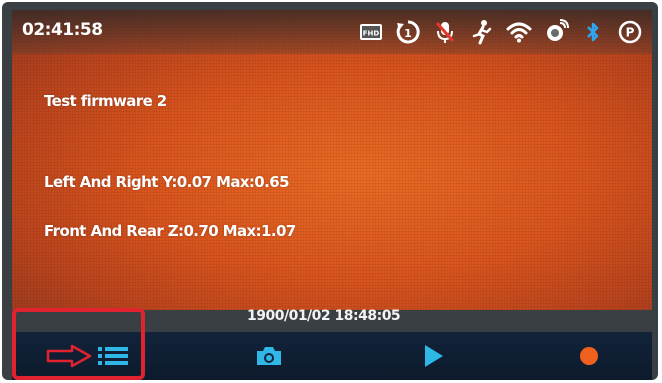  Describe the element at coordinates (482, 32) in the screenshot. I see `motion-detection-icon` at that location.